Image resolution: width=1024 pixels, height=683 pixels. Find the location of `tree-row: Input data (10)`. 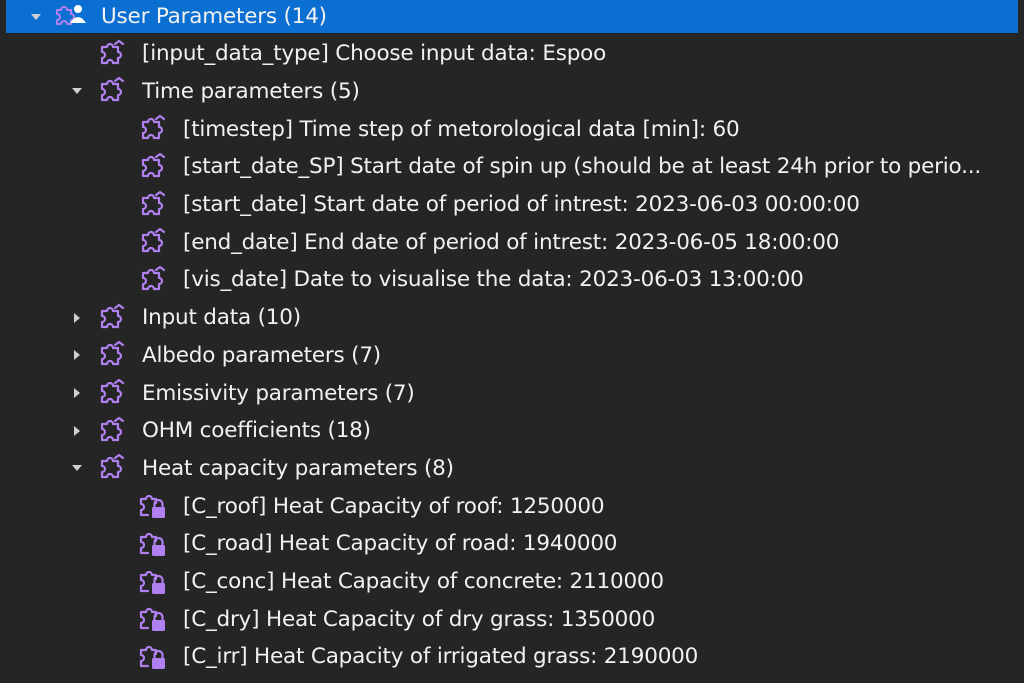

tree-row: Input data (10) is located at coordinates (512, 318).